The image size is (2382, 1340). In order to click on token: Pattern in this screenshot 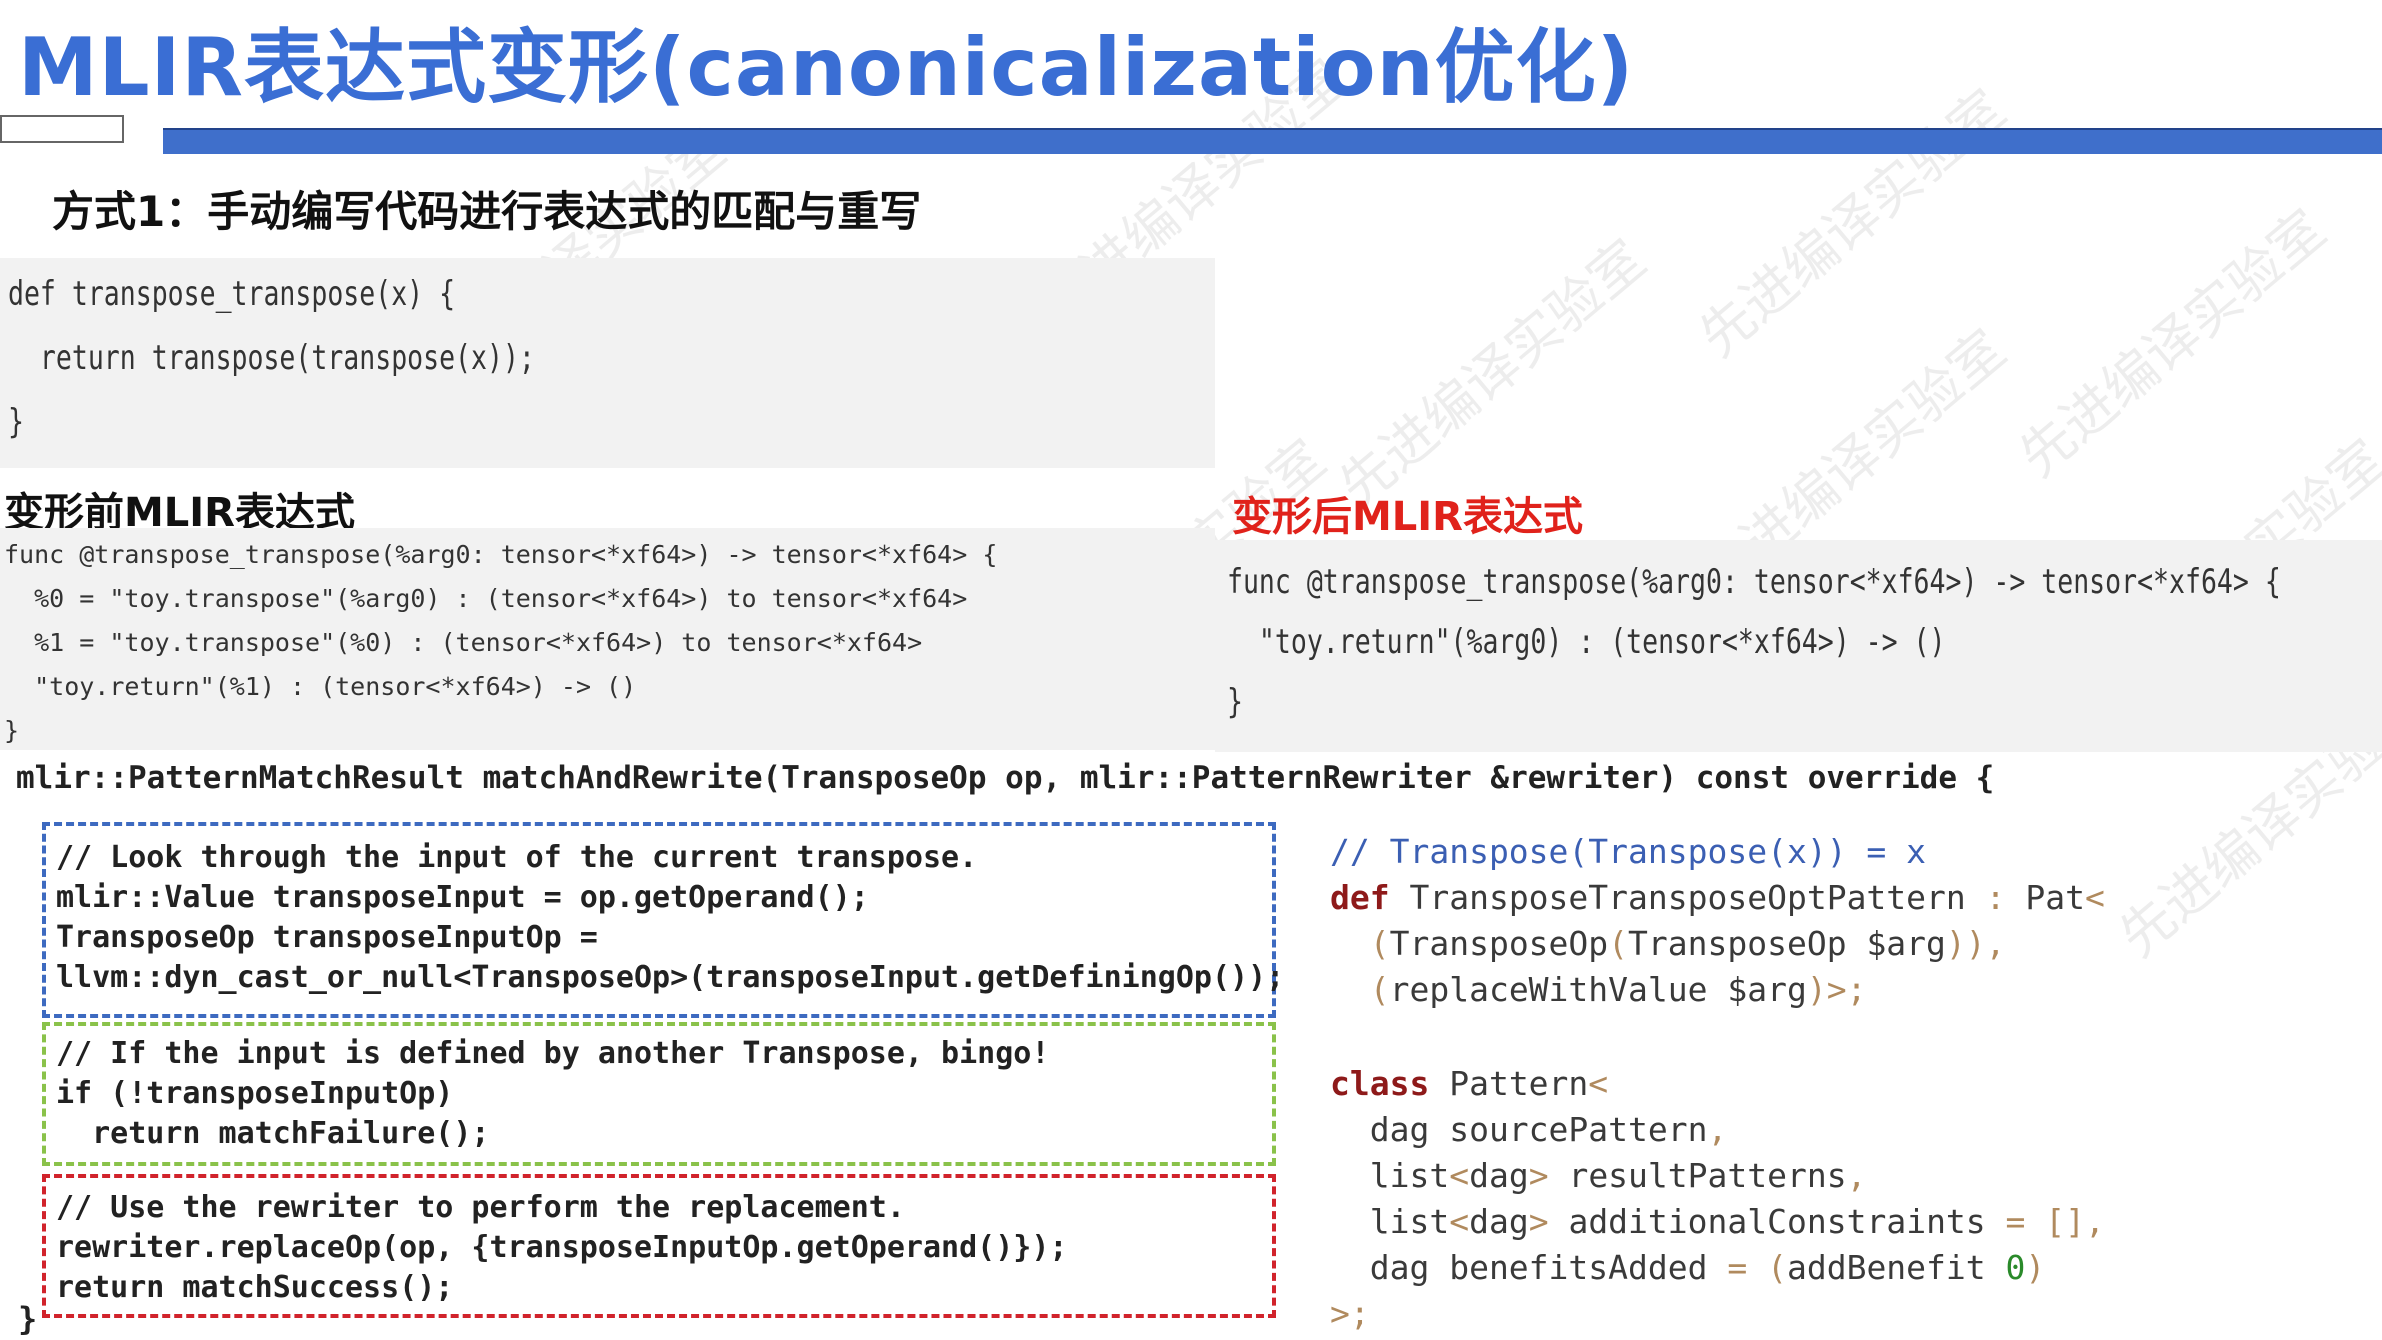, I will do `click(1509, 1083)`.